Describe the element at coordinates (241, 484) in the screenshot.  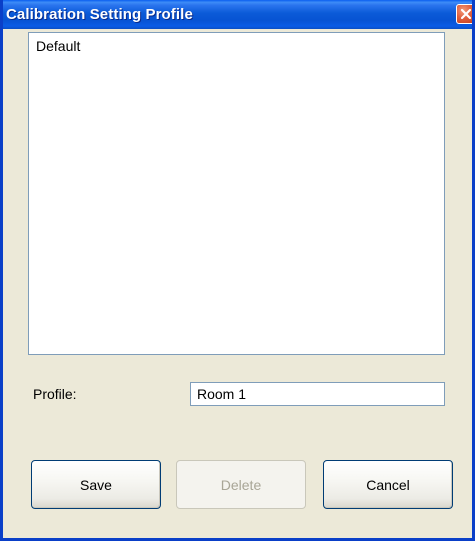
I see `delete-button: Delete` at that location.